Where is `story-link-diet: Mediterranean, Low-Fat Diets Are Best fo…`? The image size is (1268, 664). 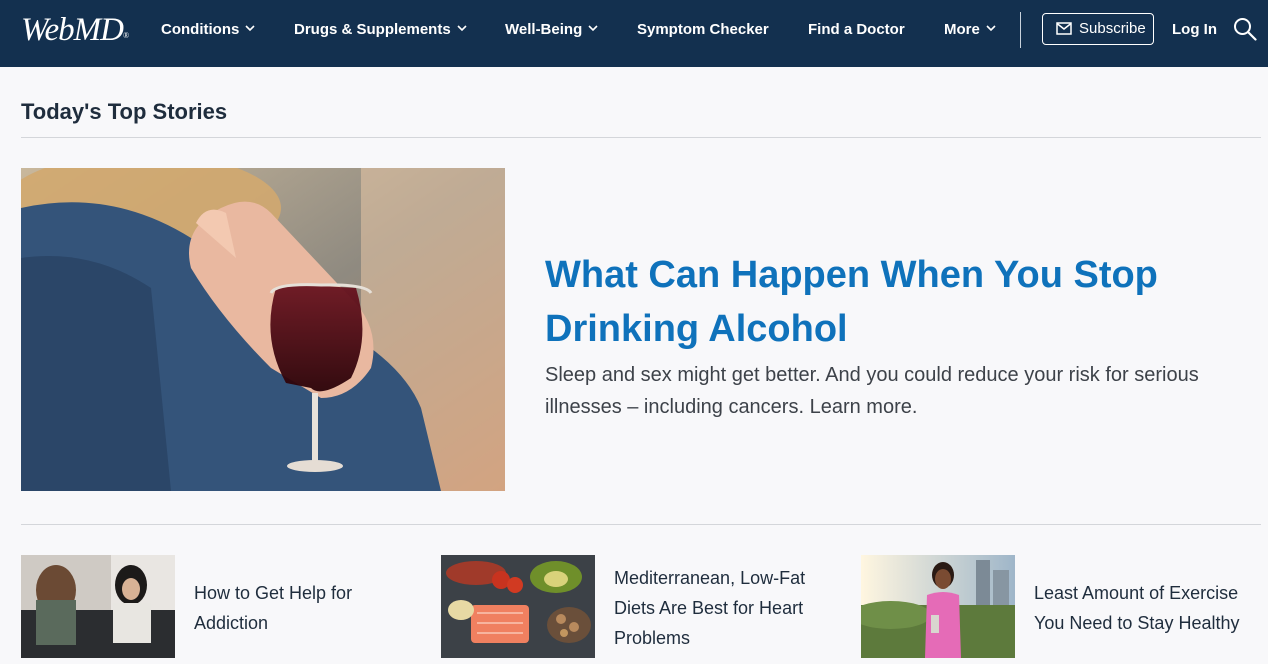
story-link-diet: Mediterranean, Low-Fat Diets Are Best fo… is located at coordinates (729, 608).